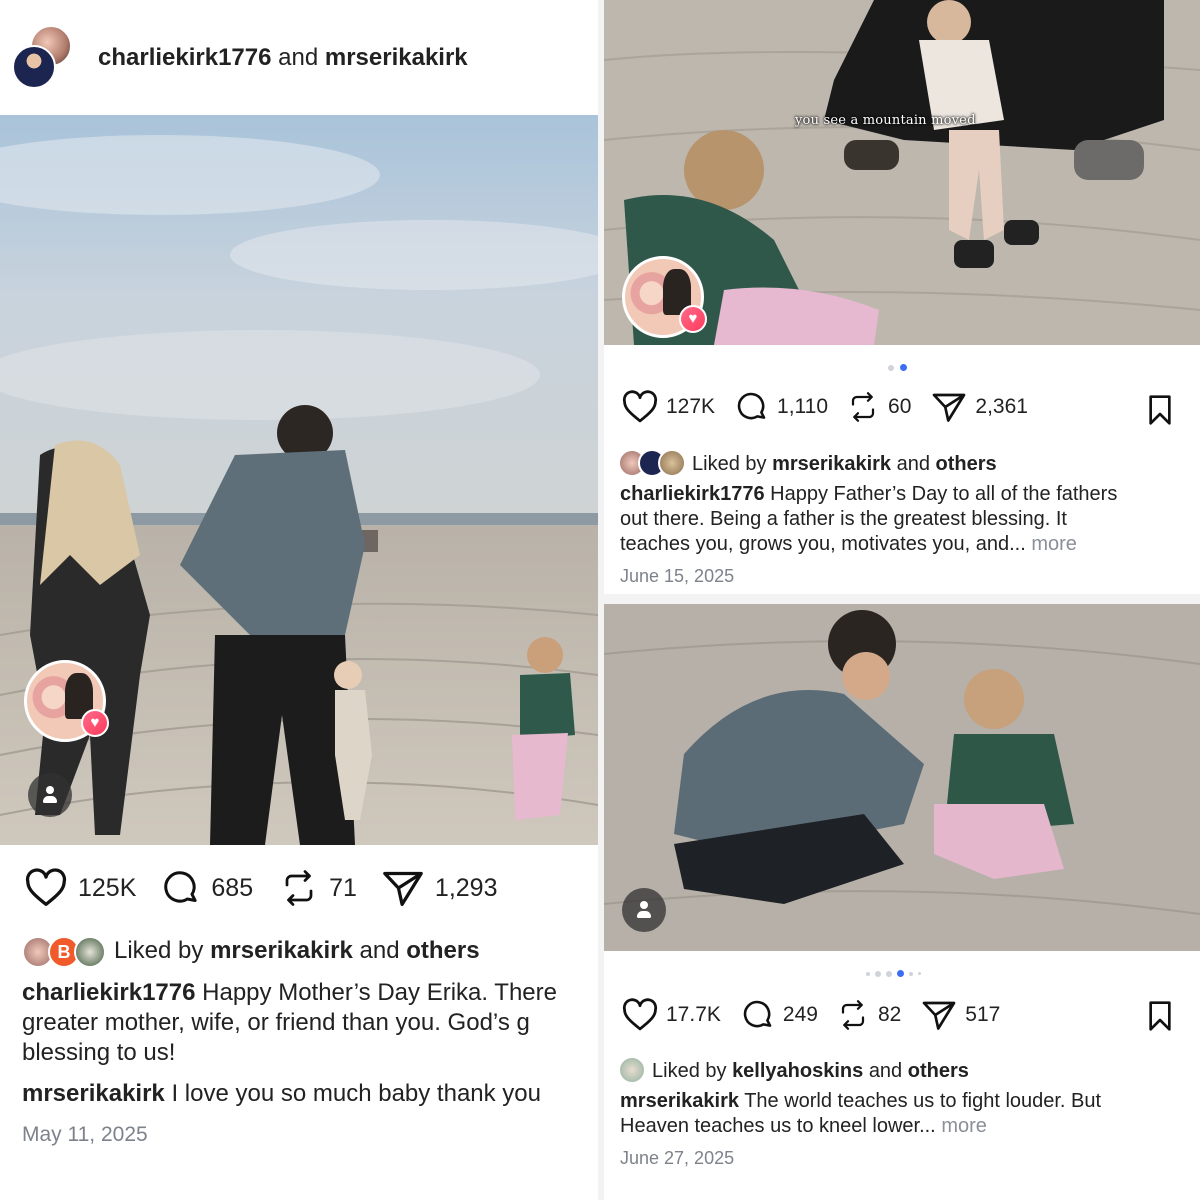 The height and width of the screenshot is (1200, 1200). I want to click on like-button: 125K, so click(80, 888).